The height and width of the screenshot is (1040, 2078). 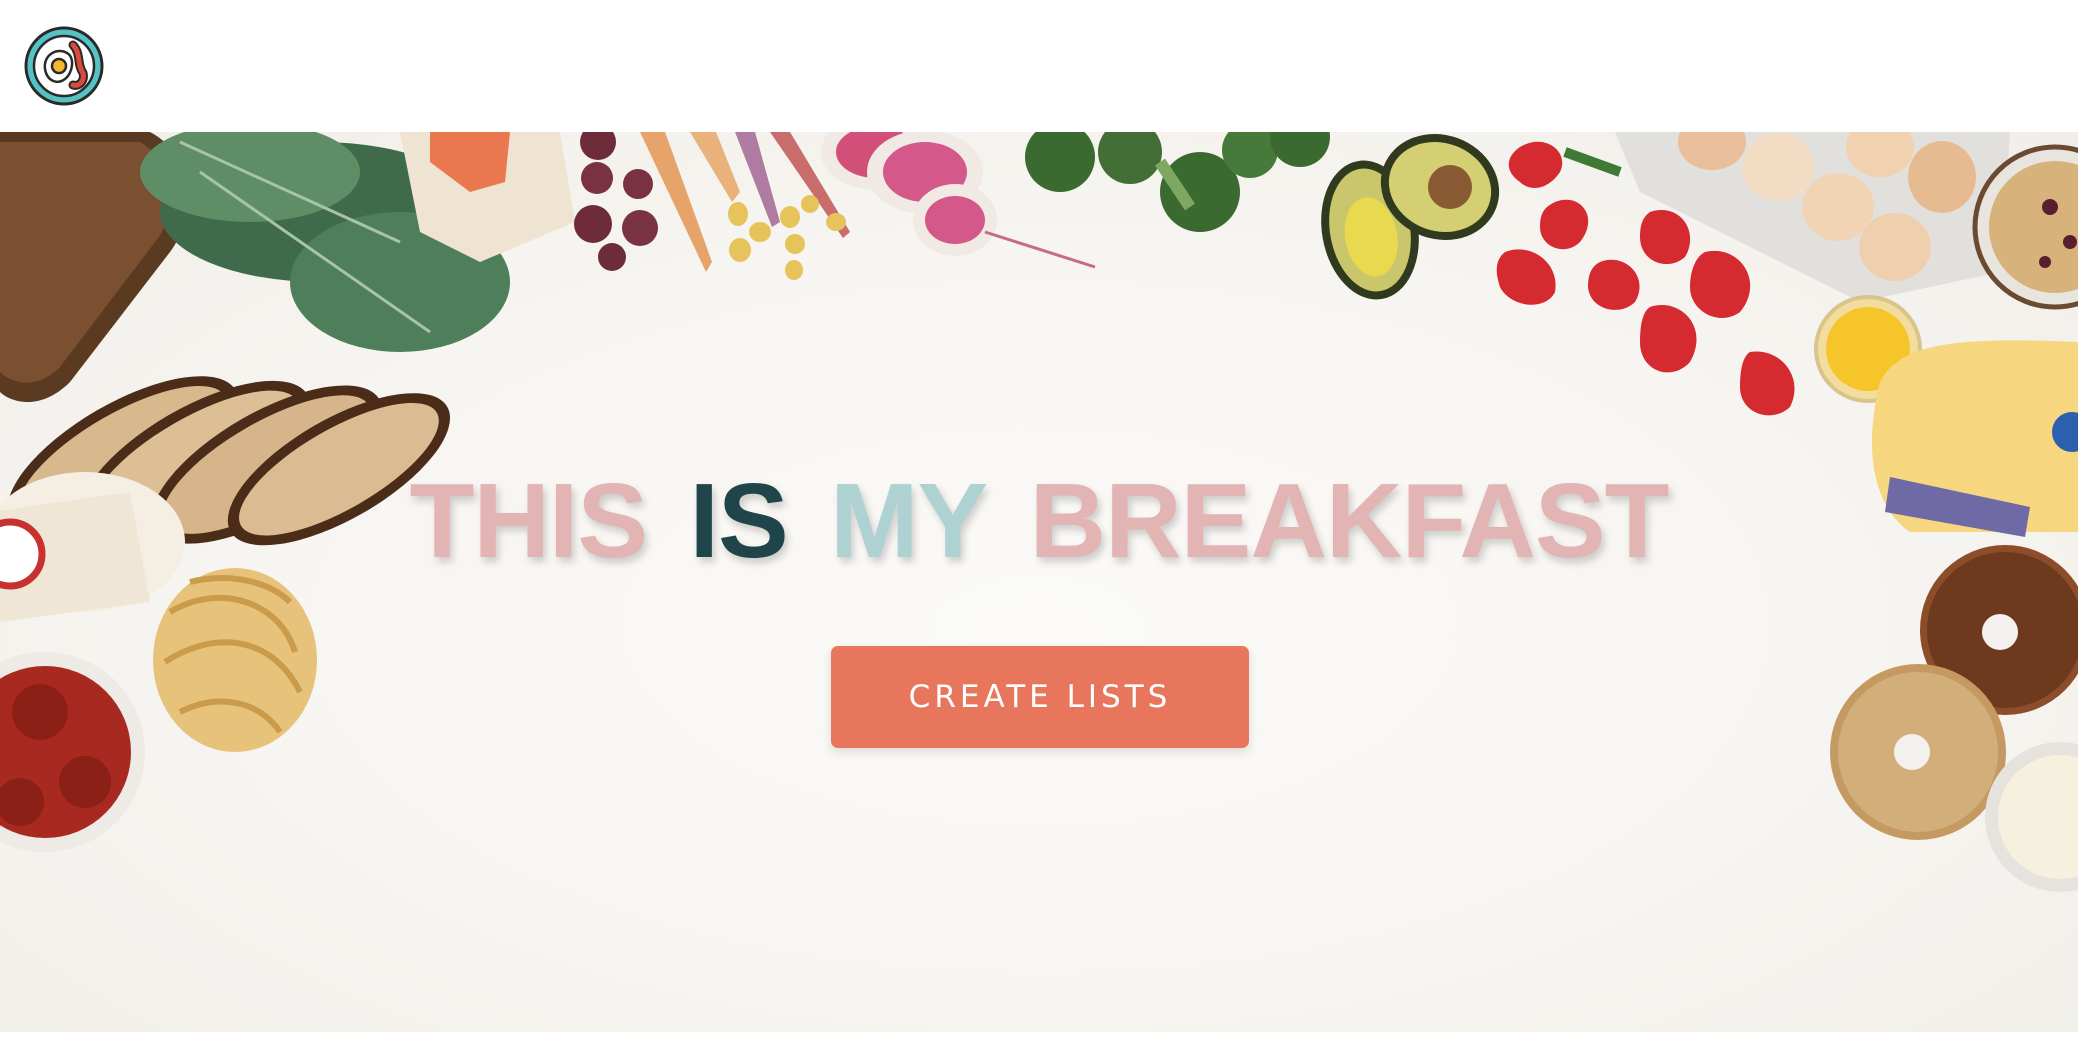 What do you see at coordinates (528, 521) in the screenshot?
I see `headline-word-this: THIS` at bounding box center [528, 521].